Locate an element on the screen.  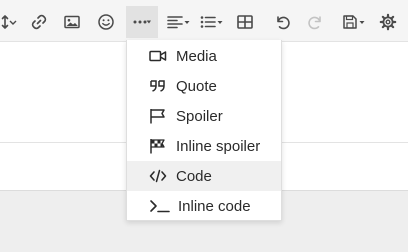
menu-item-label: Inline spoiler is located at coordinates (218, 146).